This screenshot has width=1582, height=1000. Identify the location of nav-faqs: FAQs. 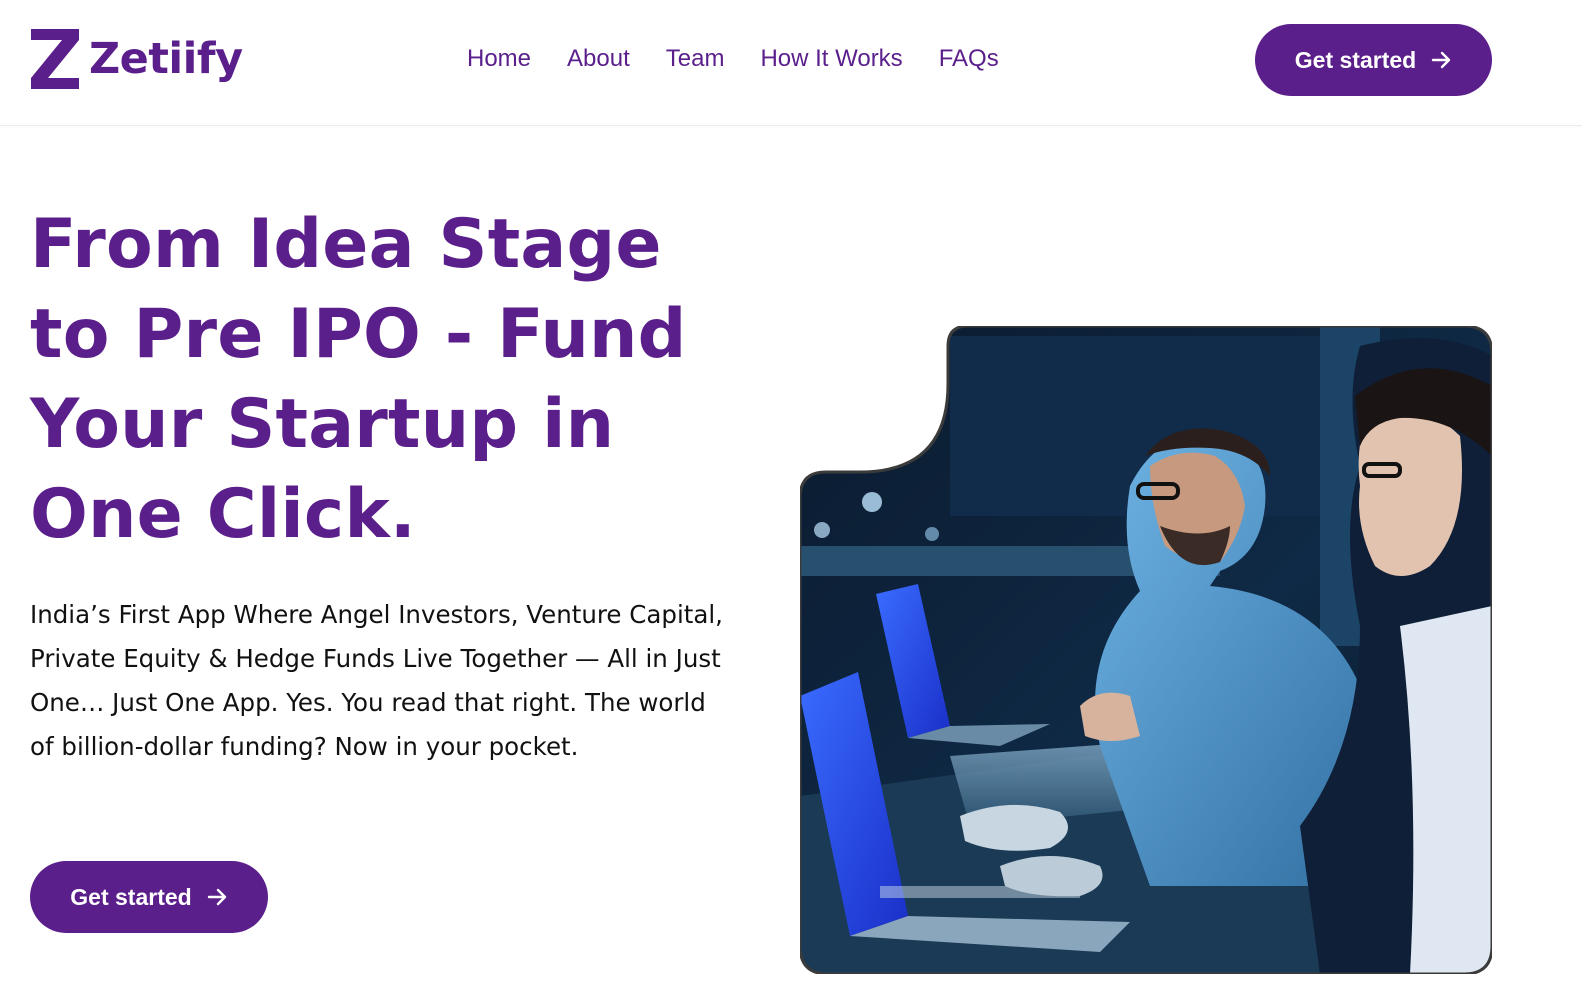
(969, 59).